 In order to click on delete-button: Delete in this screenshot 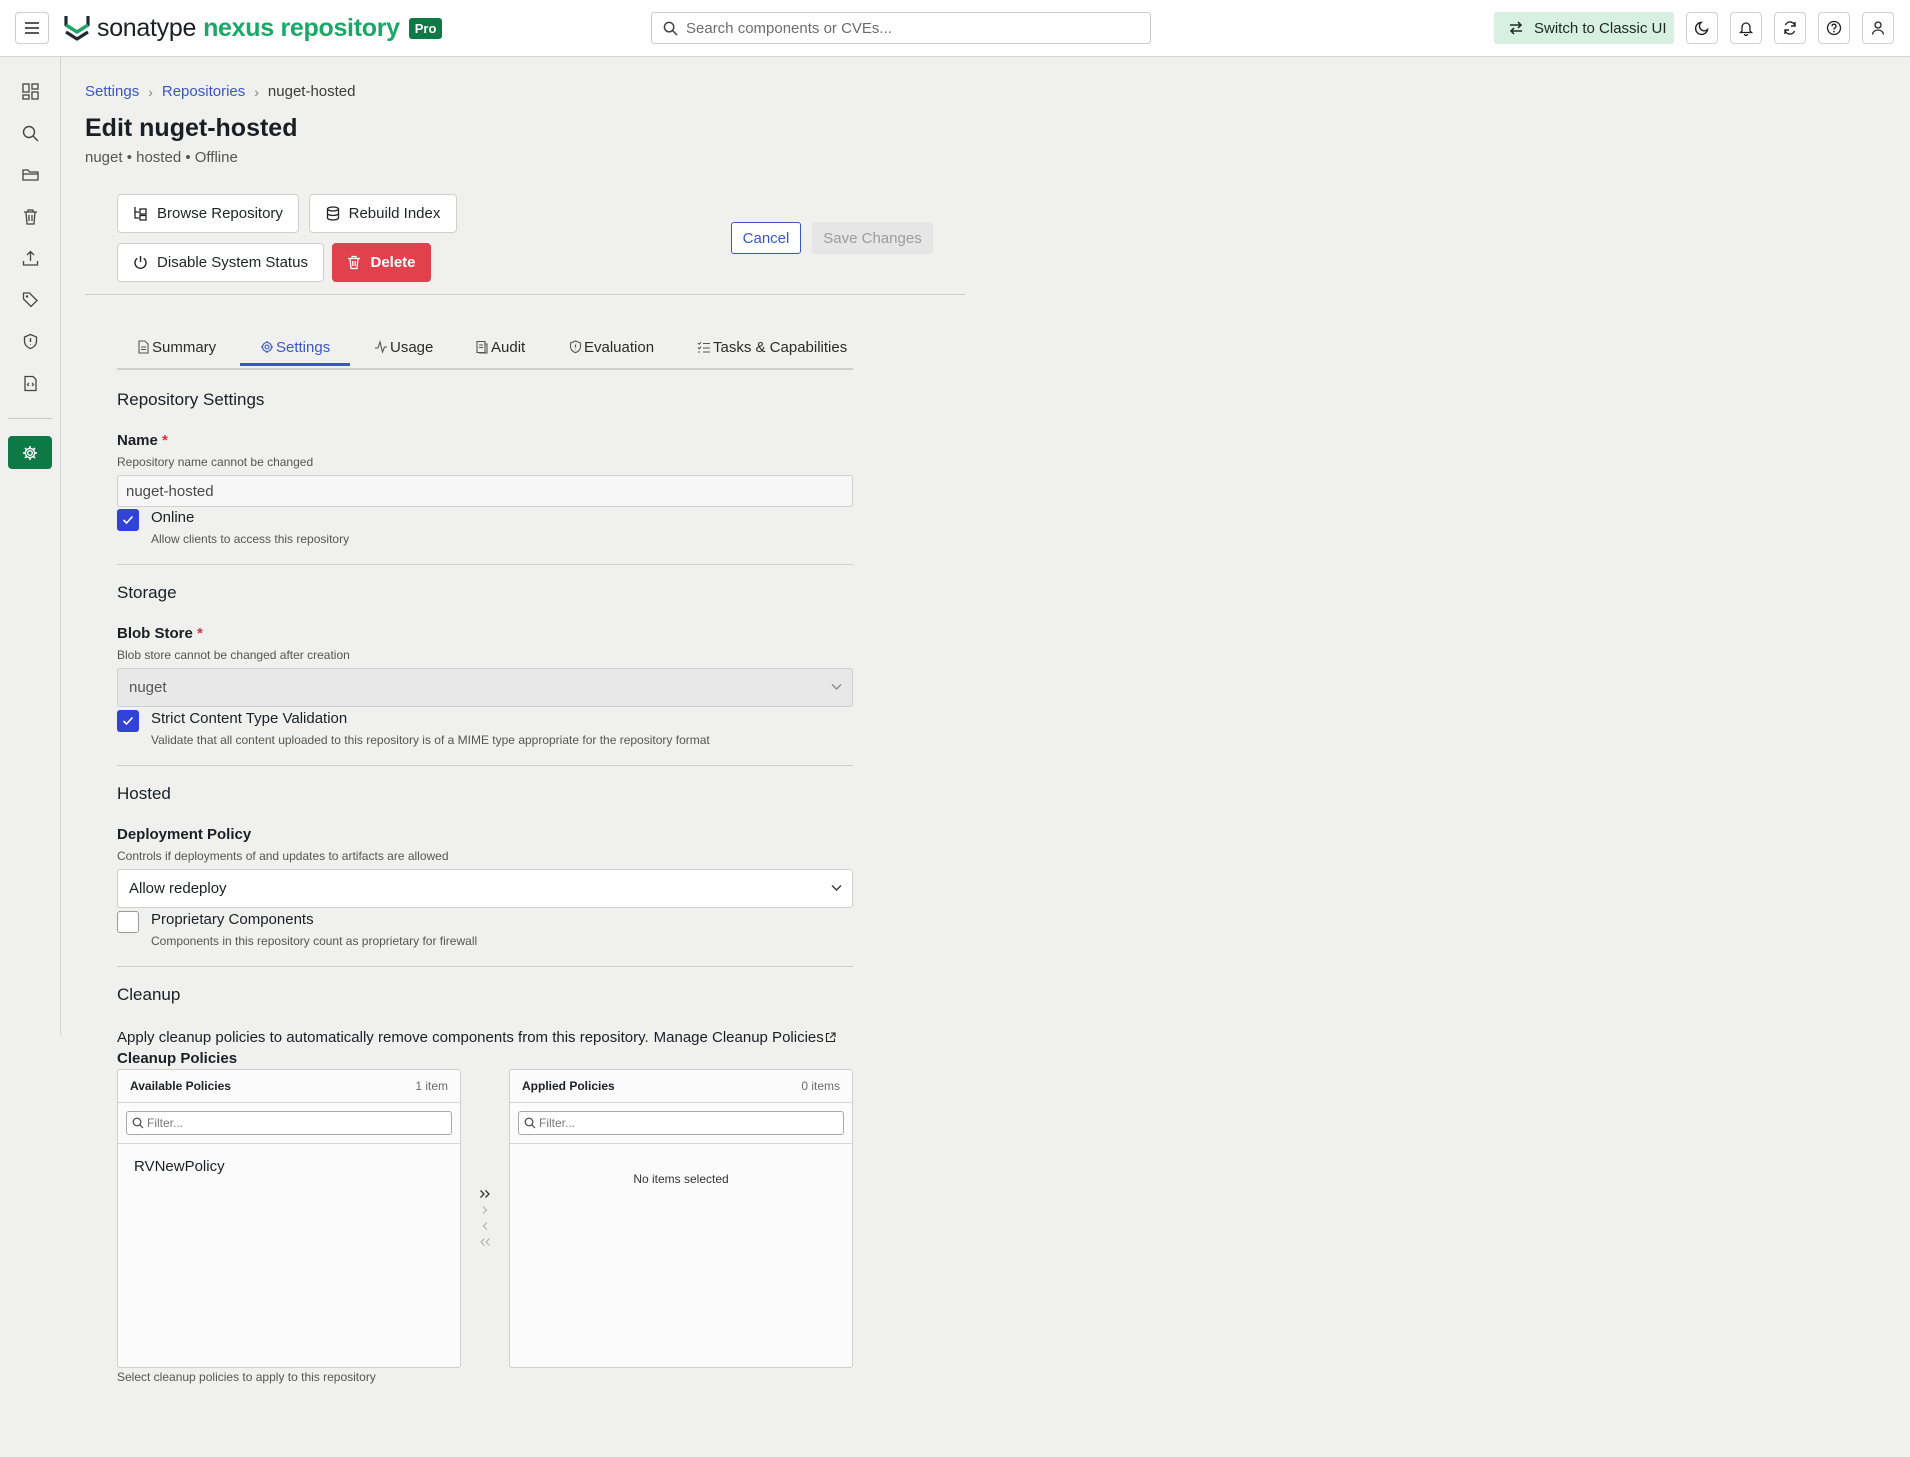, I will do `click(381, 262)`.